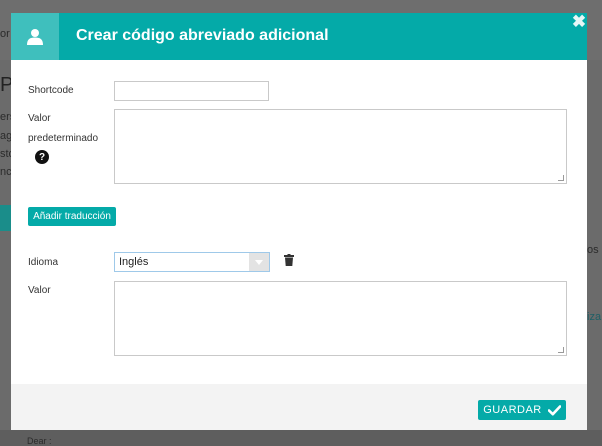 This screenshot has width=602, height=446. I want to click on shortcode-label: Shortcode, so click(51, 90).